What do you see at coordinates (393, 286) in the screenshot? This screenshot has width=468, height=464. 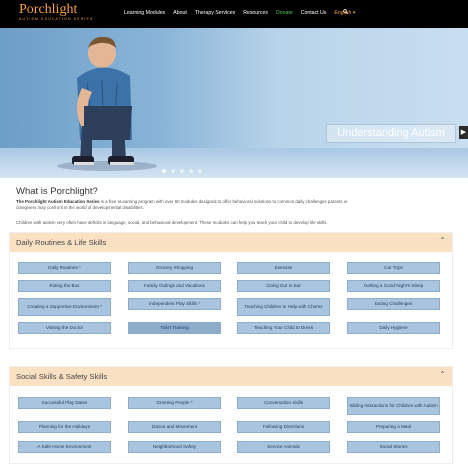 I see `module-button: Getting a Good Night's Sleep` at bounding box center [393, 286].